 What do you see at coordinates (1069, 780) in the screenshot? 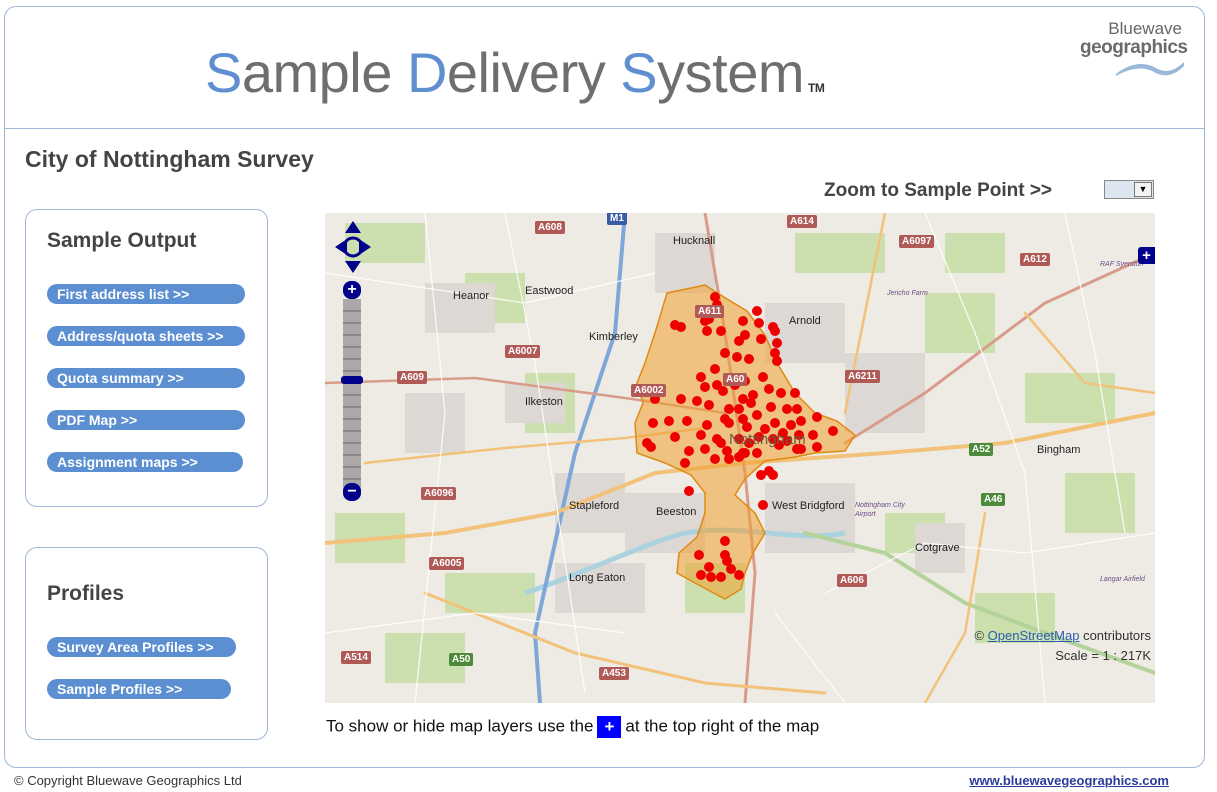
I see `website-link: www.bluewavegeographics.com` at bounding box center [1069, 780].